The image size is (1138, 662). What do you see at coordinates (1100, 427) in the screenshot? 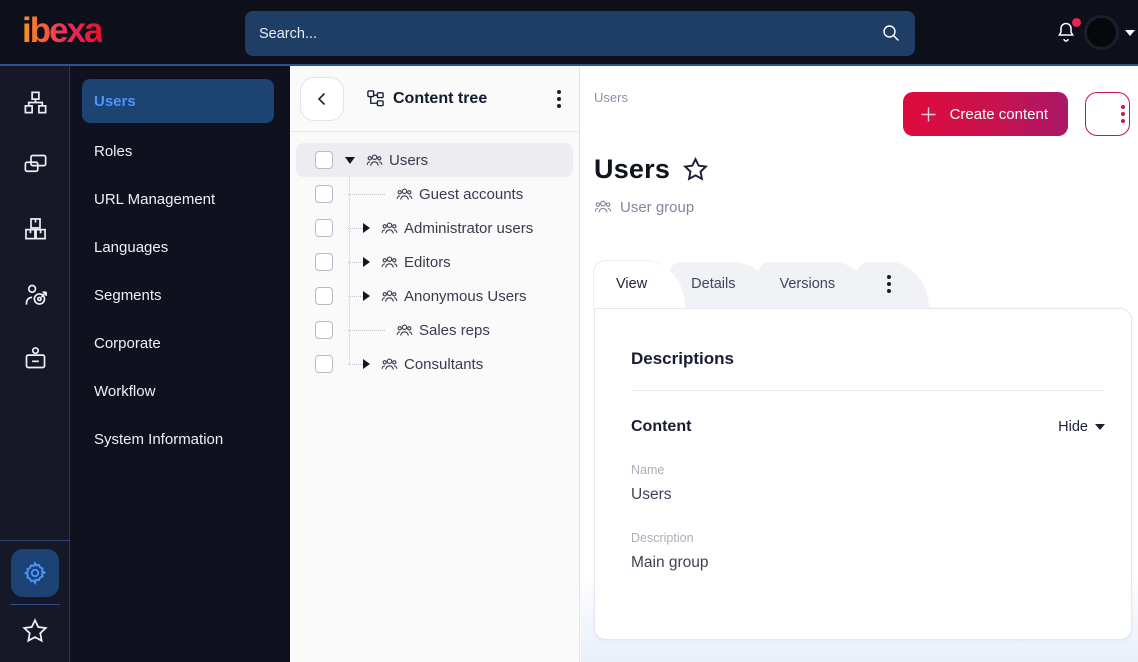
I see `caret-down-icon` at bounding box center [1100, 427].